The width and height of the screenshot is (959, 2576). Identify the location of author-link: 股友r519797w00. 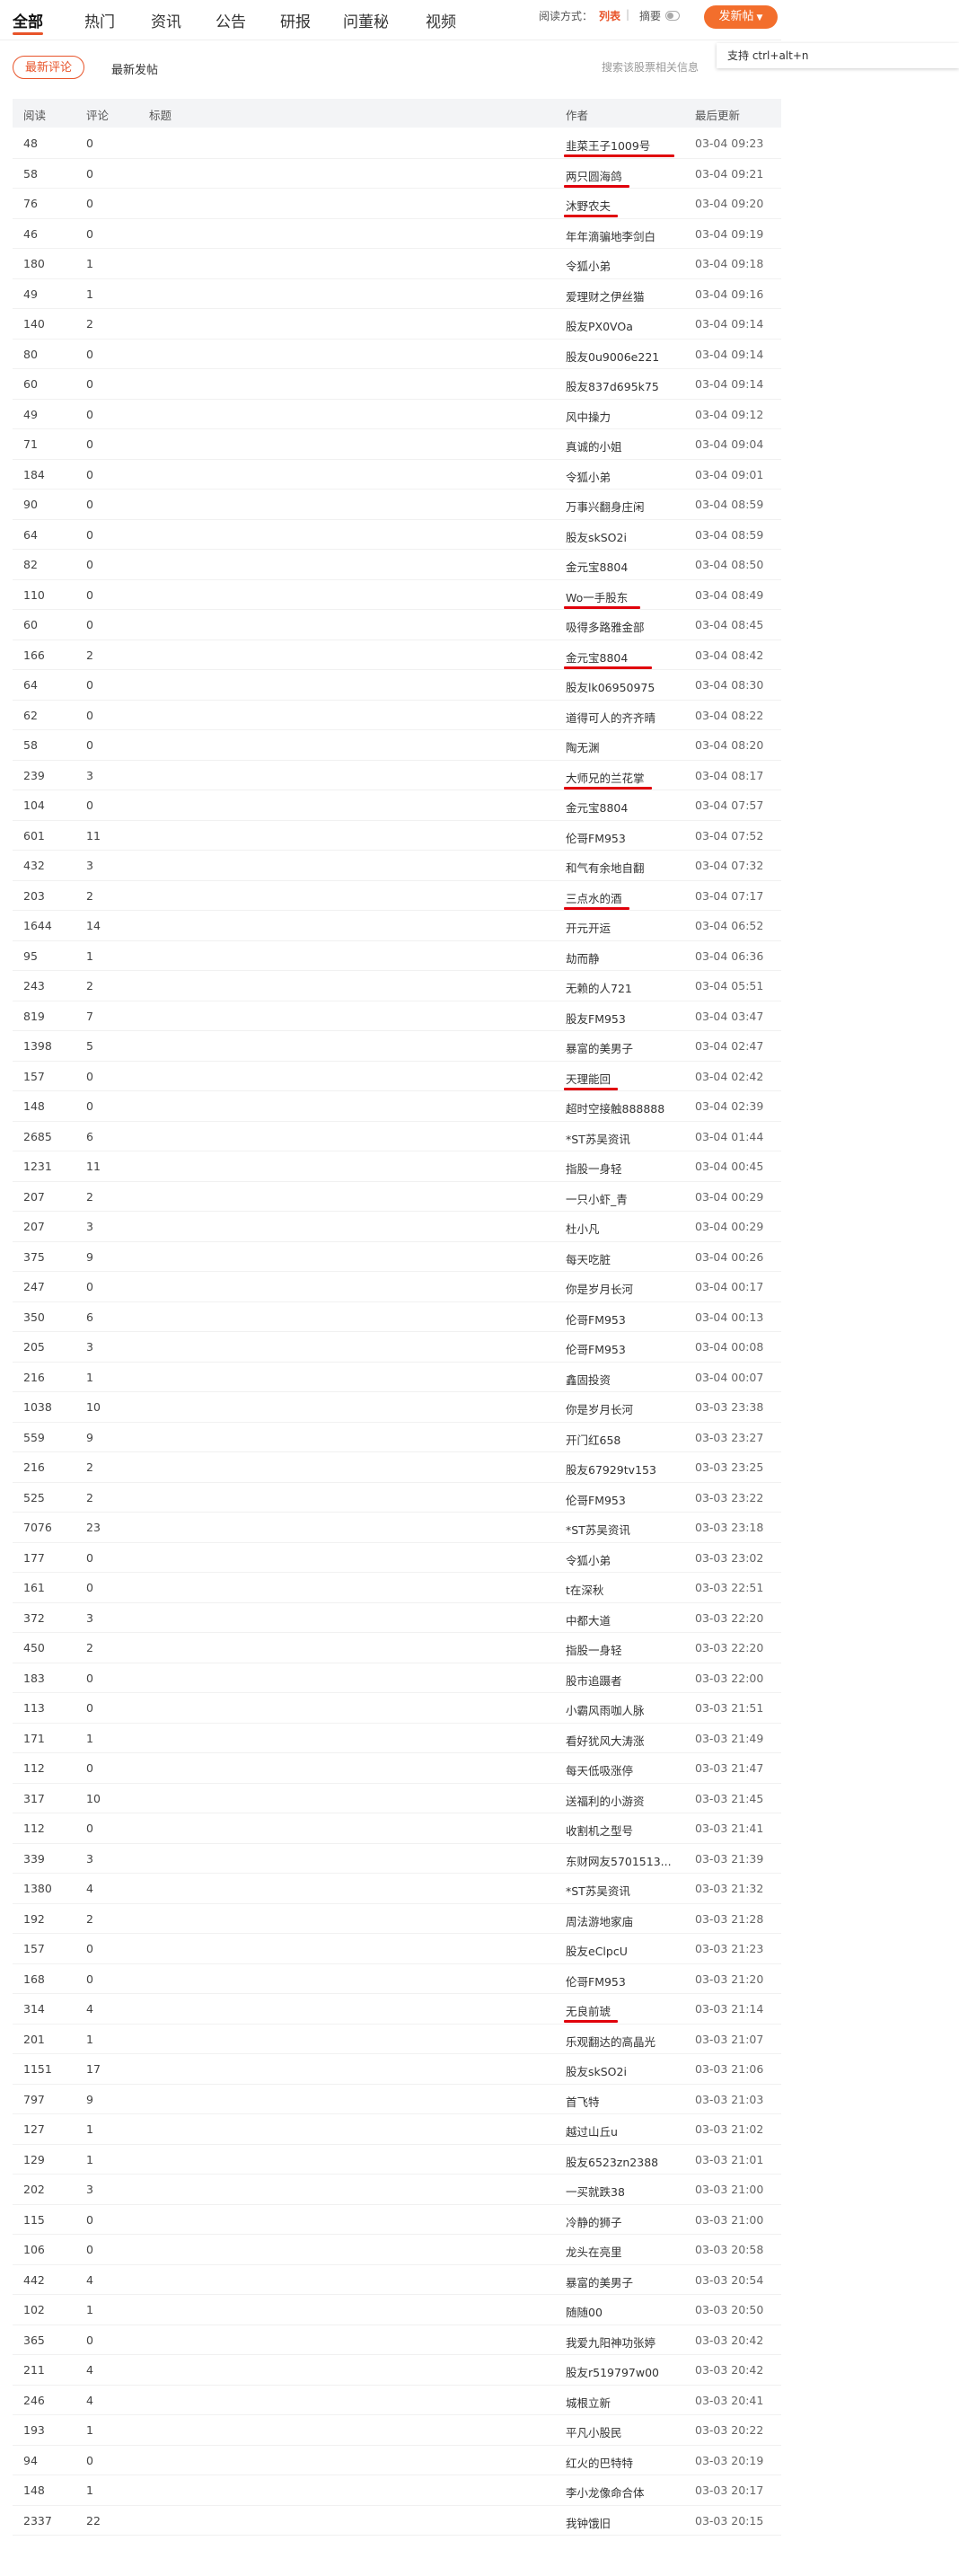
(627, 2371).